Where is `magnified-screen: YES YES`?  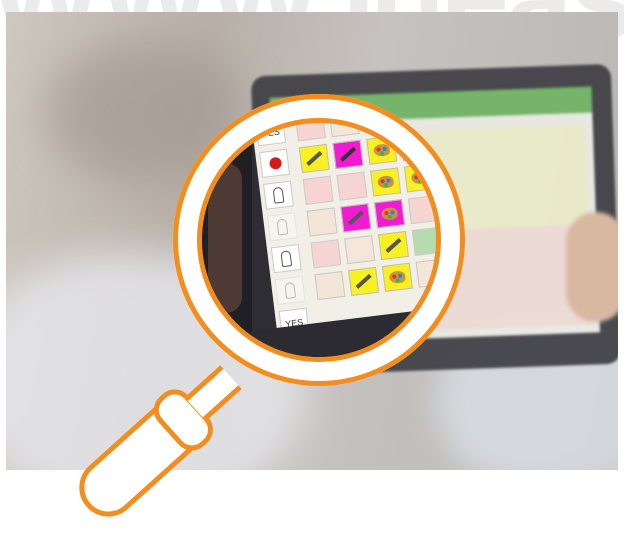
magnified-screen: YES YES is located at coordinates (343, 231).